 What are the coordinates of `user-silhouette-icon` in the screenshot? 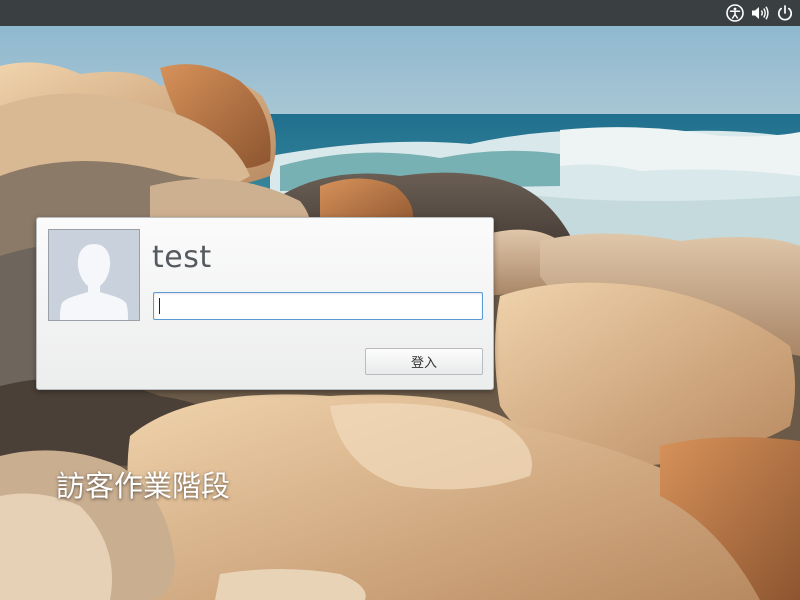 It's located at (94, 275).